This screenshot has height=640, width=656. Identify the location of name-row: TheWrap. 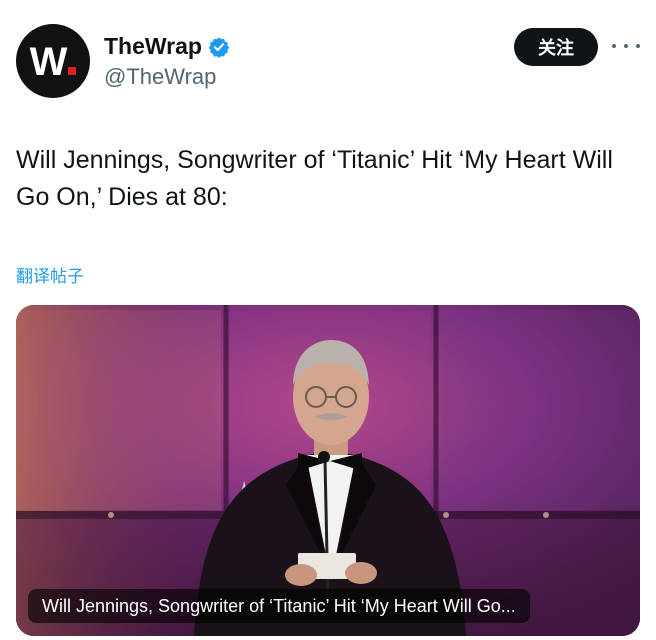
(167, 46).